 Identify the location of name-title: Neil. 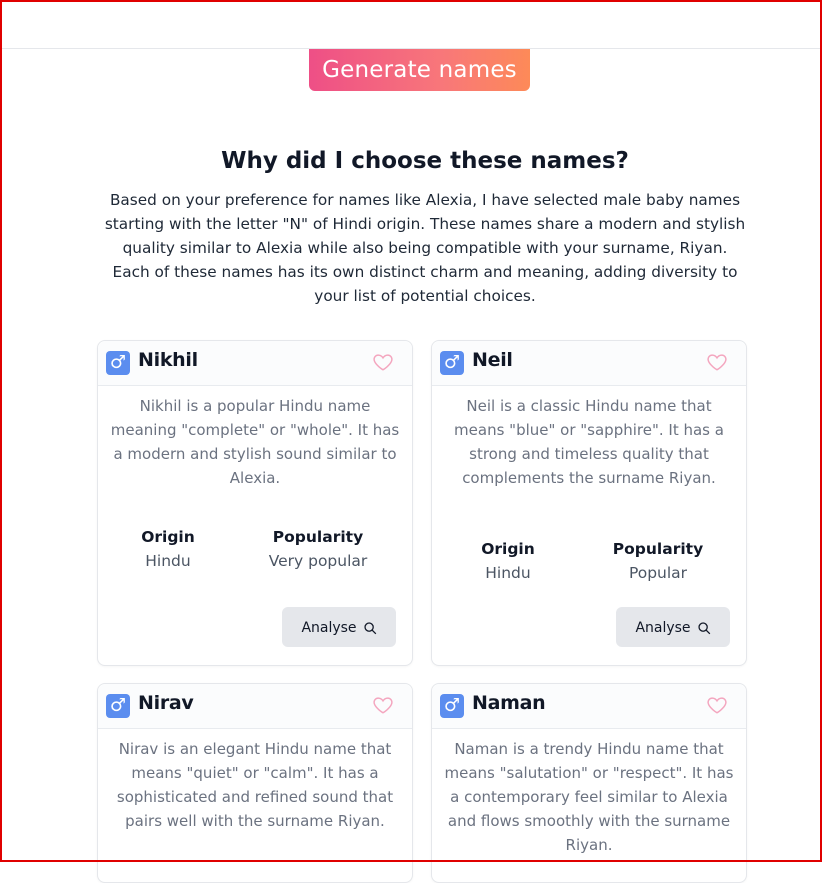
(492, 360).